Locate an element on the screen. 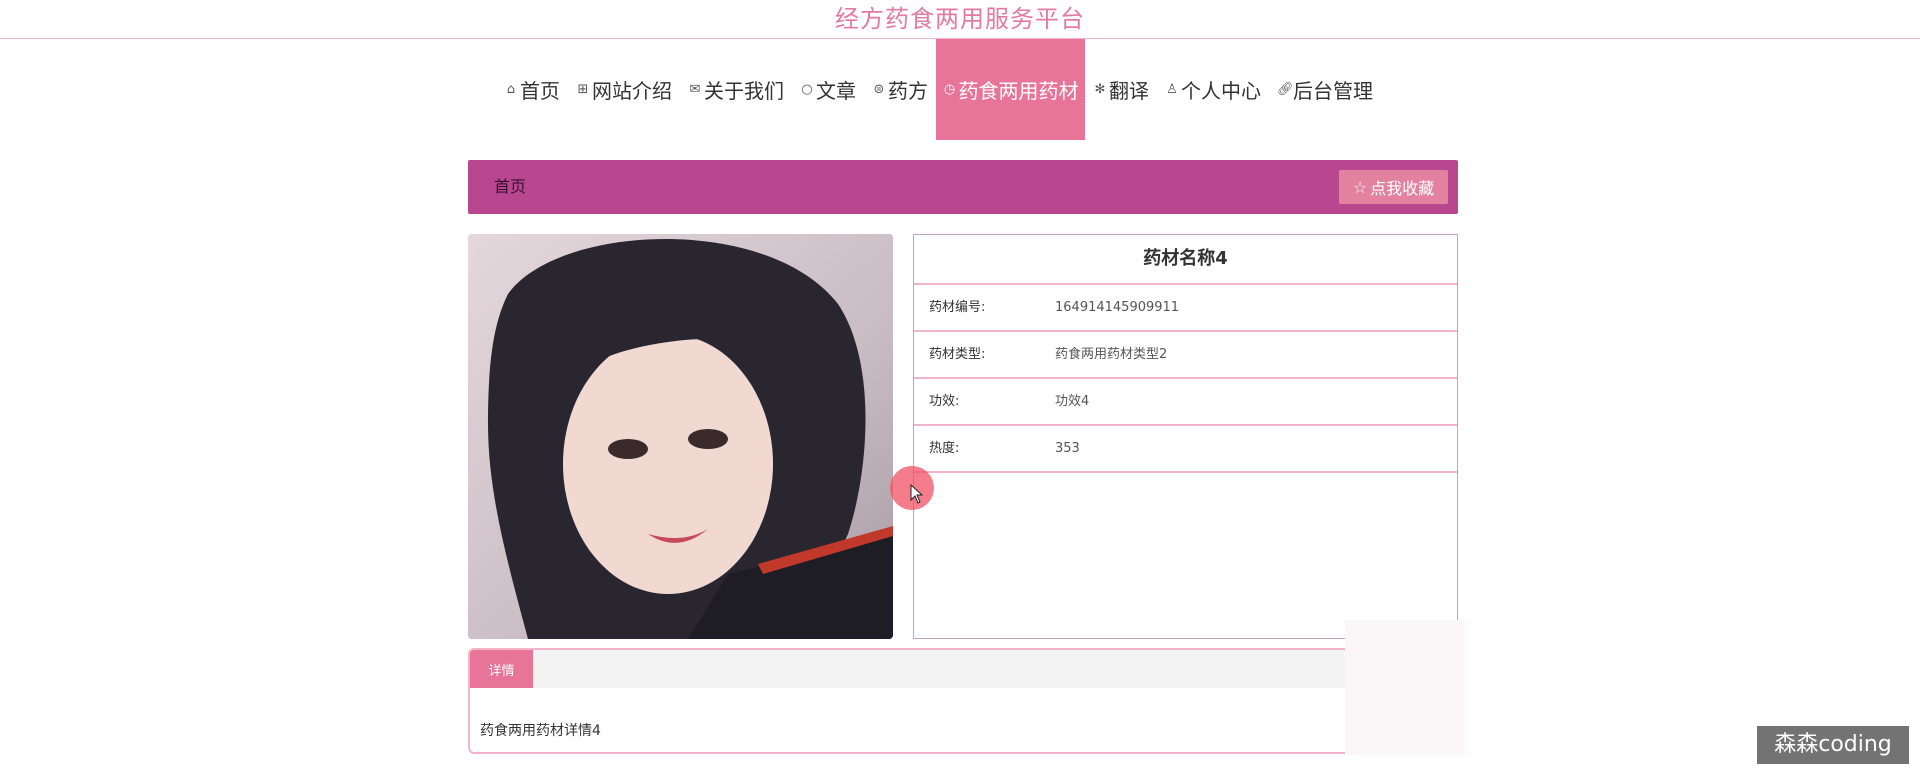 The width and height of the screenshot is (1920, 777). nav-item-site-intro: ⊞ 网站介绍 is located at coordinates (624, 89).